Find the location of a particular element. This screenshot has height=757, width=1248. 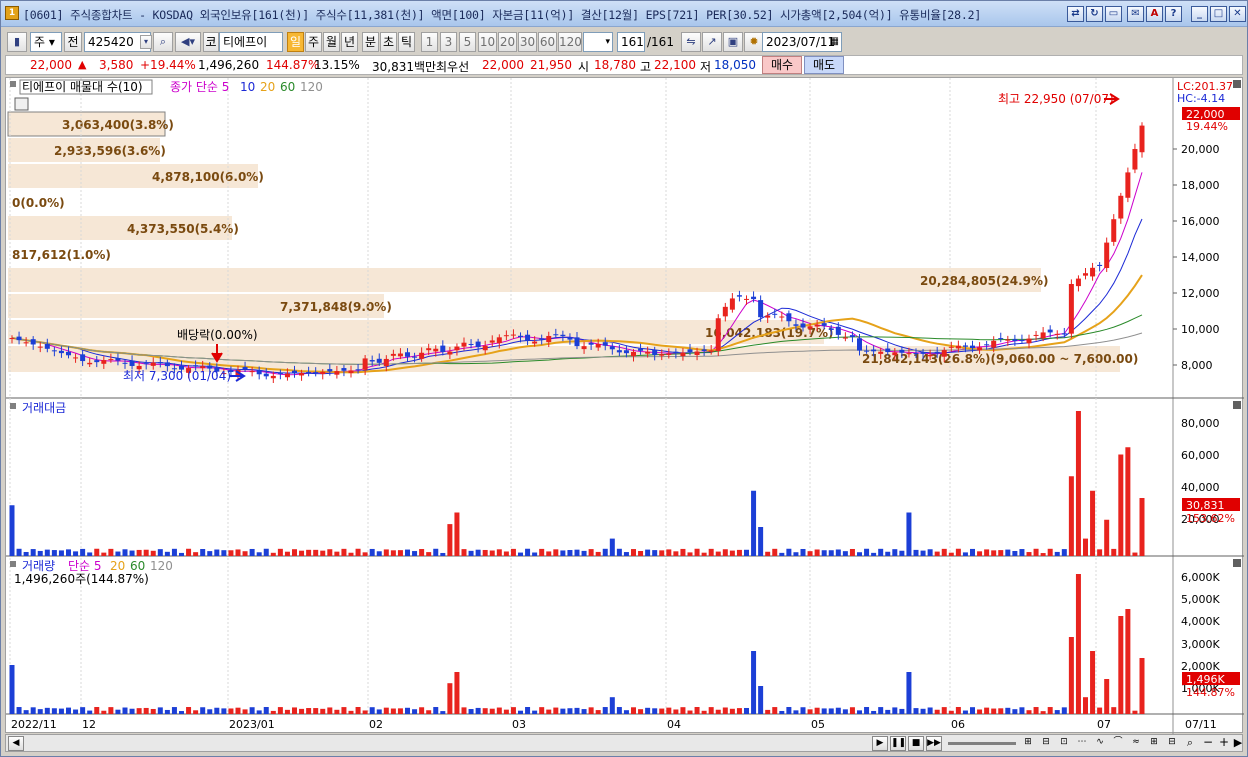

amount-panel-close-icon is located at coordinates (1237, 405).